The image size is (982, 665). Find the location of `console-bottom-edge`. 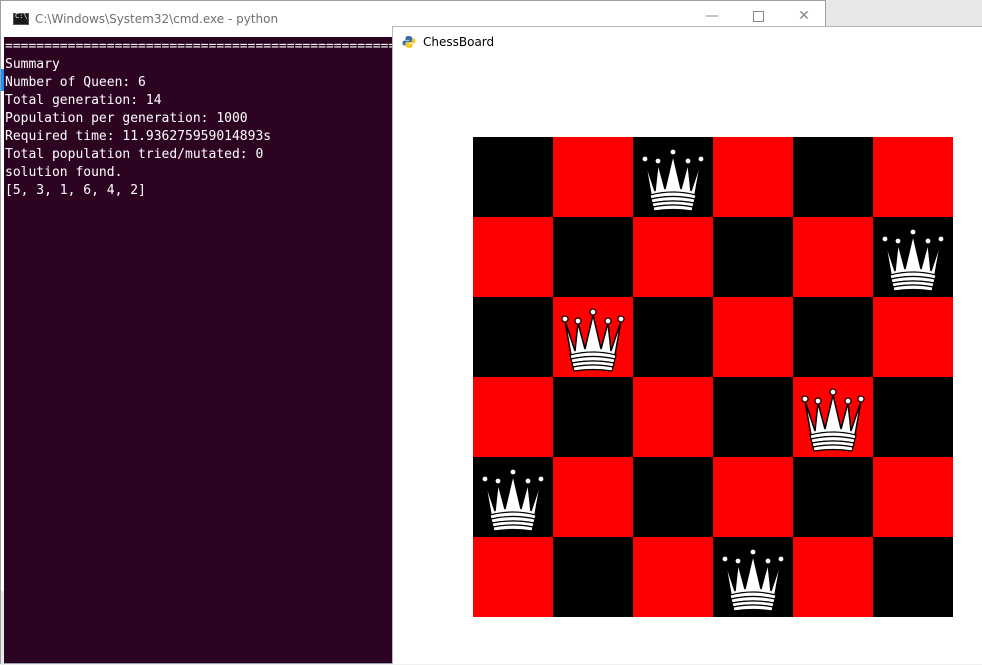

console-bottom-edge is located at coordinates (2, 628).